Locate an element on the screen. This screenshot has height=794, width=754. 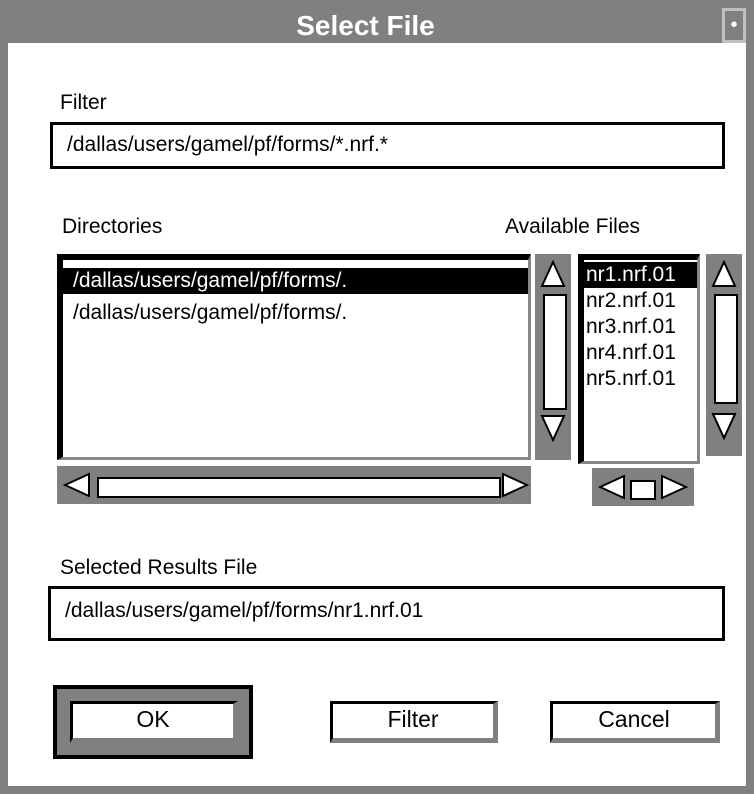
files-vscrollbar is located at coordinates (724, 355).